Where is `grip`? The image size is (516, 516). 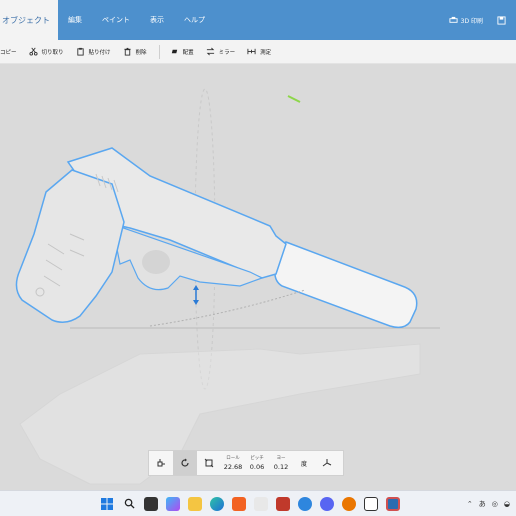 grip is located at coordinates (70, 246).